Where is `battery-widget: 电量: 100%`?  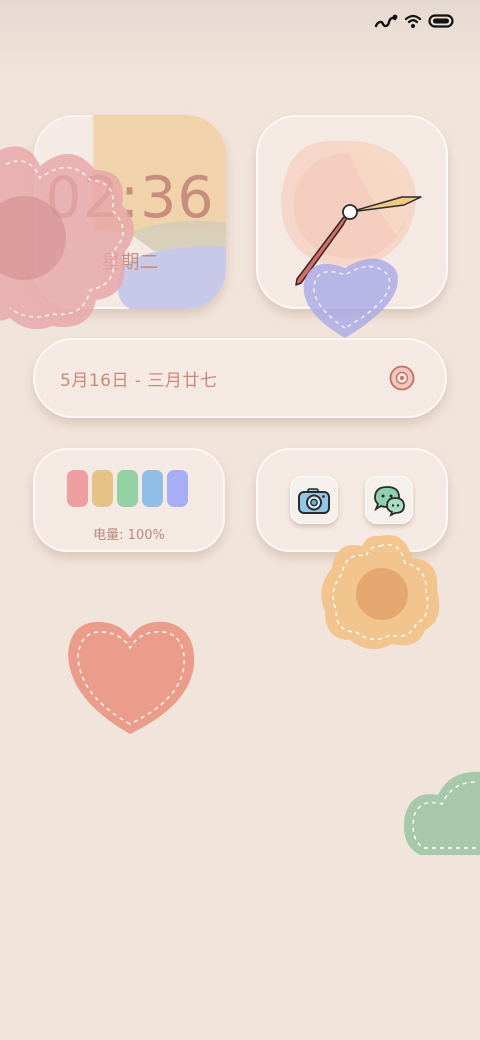
battery-widget: 电量: 100% is located at coordinates (129, 500).